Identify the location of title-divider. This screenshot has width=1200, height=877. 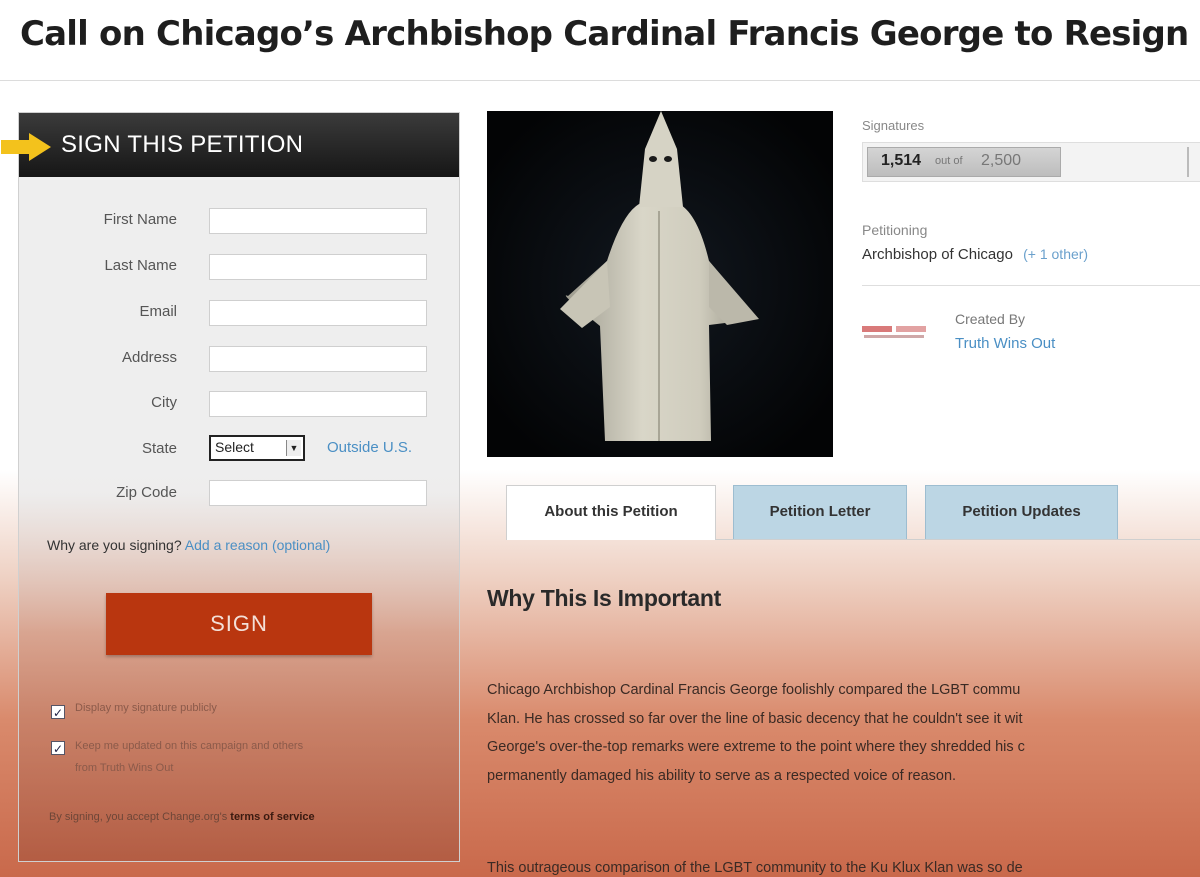
(600, 80).